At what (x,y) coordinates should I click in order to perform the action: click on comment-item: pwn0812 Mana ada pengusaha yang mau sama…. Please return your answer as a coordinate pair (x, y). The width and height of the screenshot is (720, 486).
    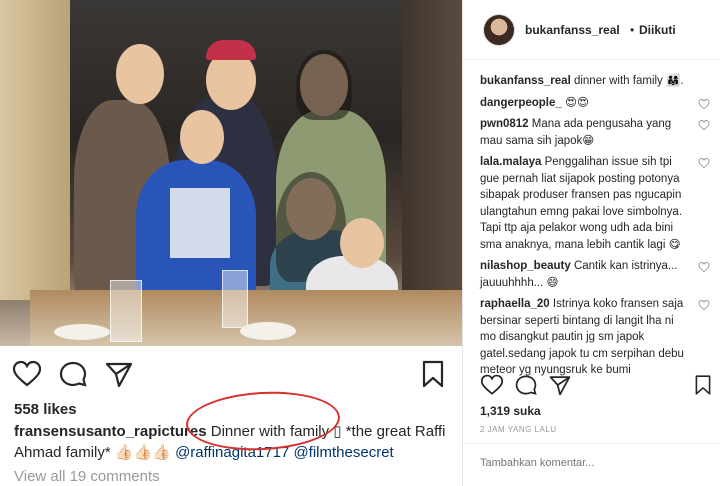
    Looking at the image, I should click on (595, 132).